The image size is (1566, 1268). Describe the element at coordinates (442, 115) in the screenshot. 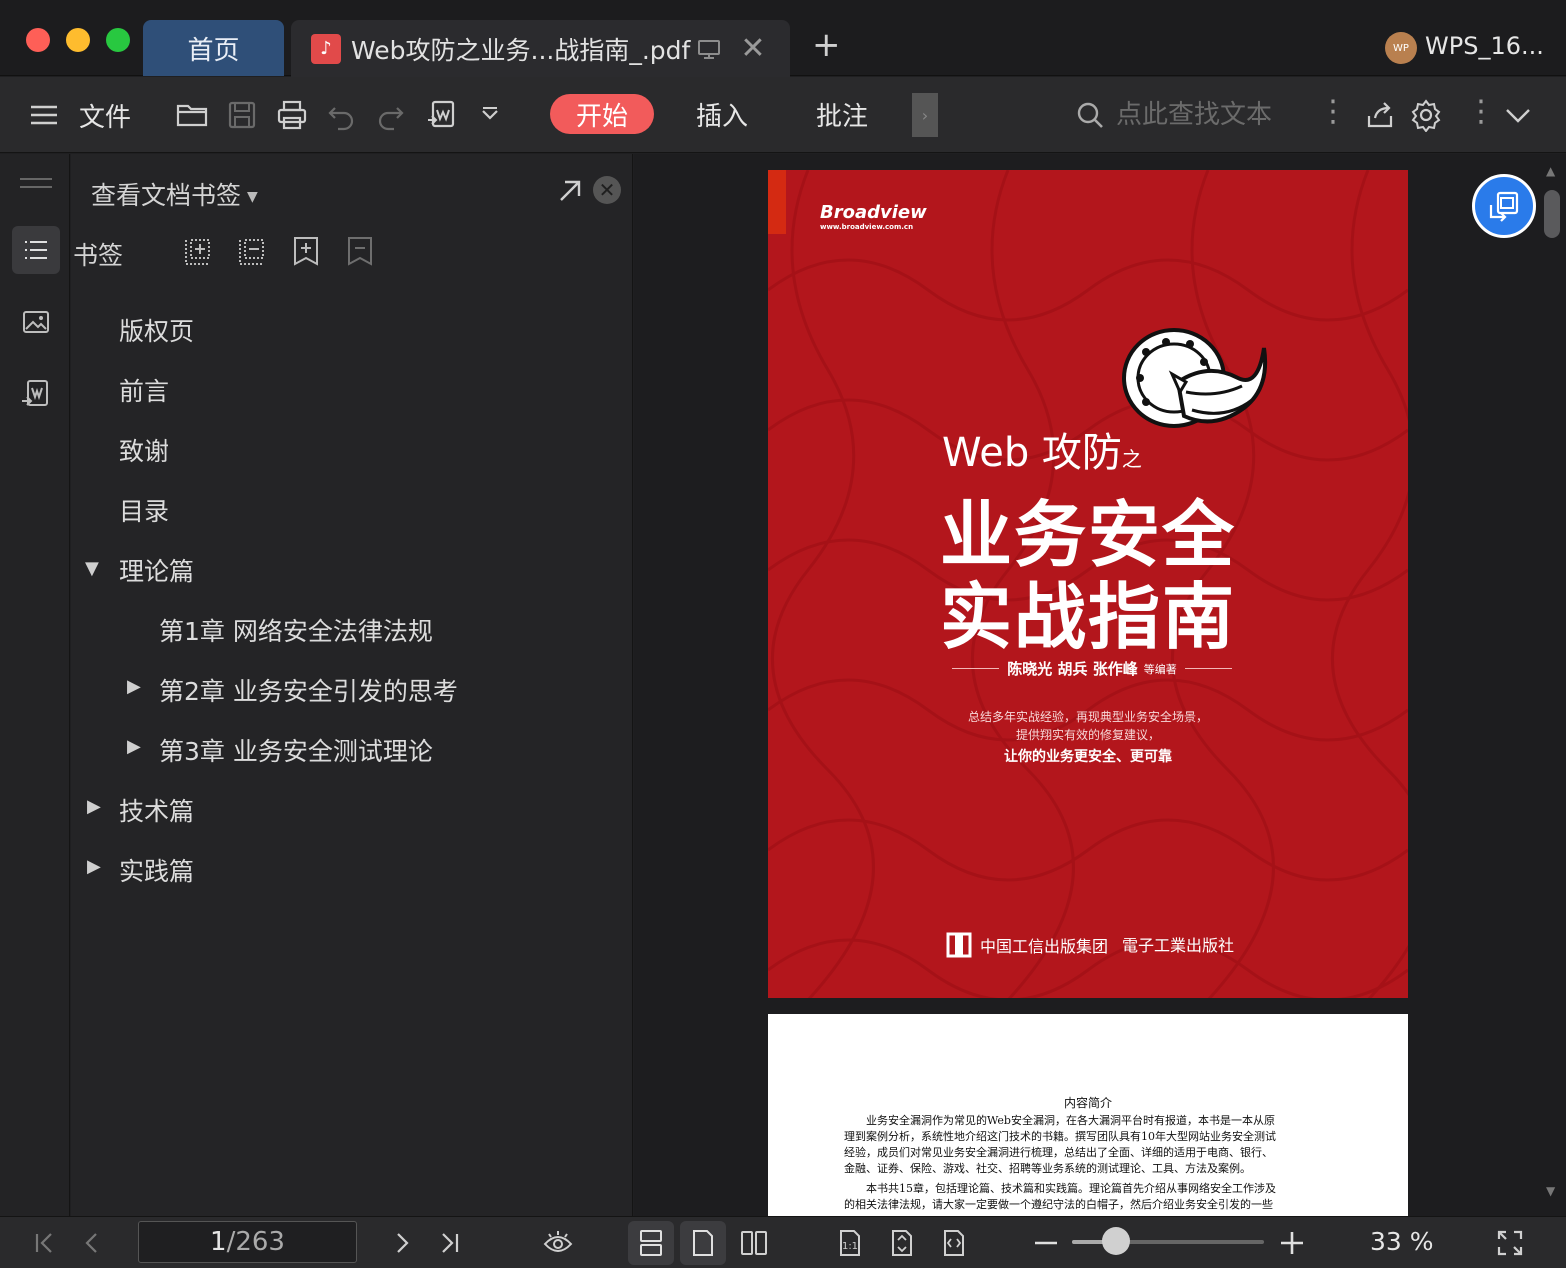

I see `export-icon` at that location.